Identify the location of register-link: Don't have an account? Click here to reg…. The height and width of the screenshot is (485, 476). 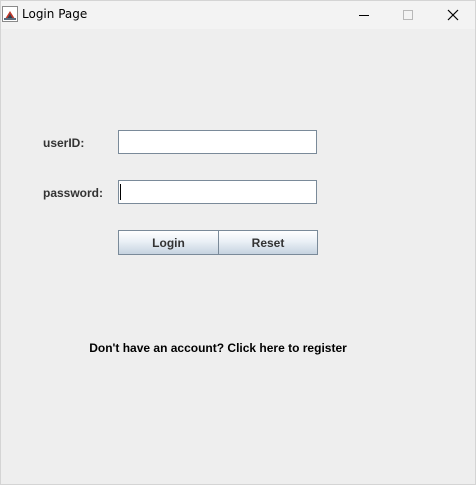
(218, 348).